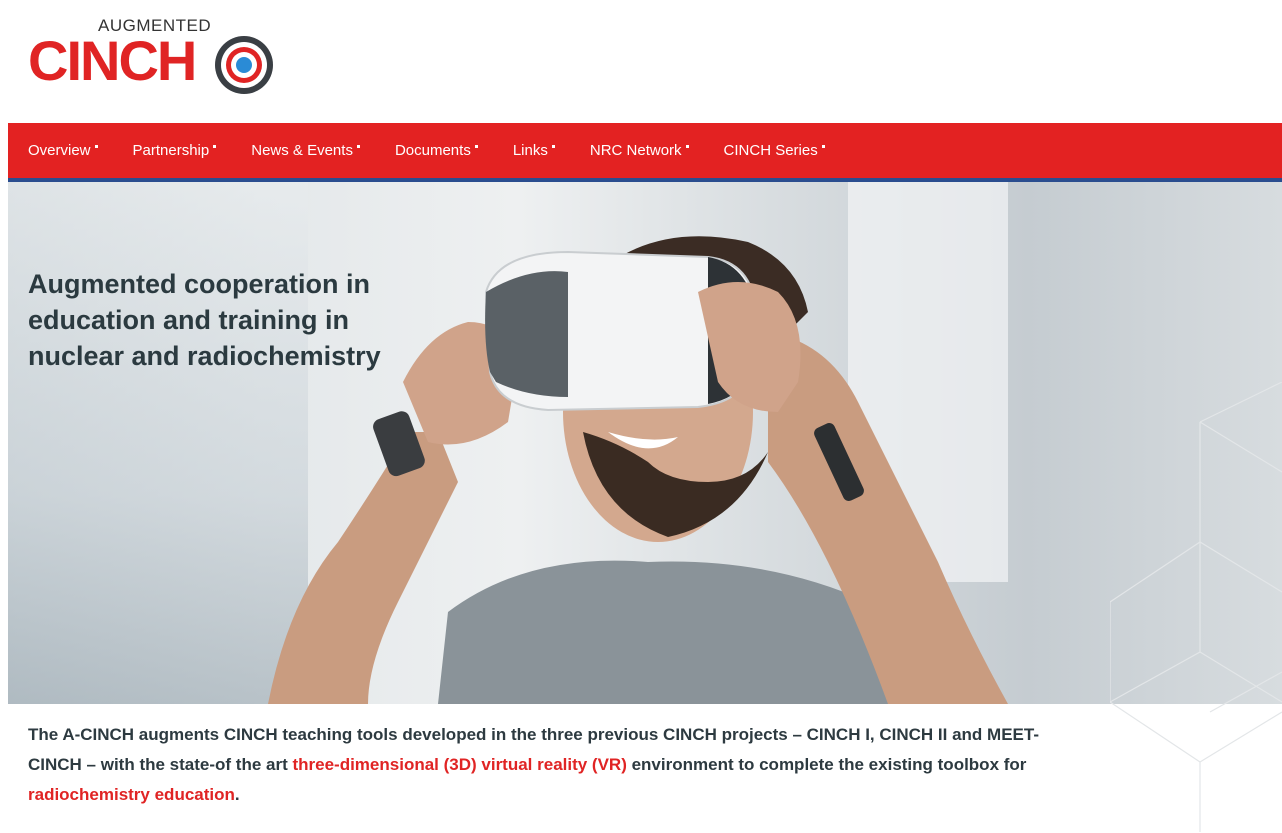  What do you see at coordinates (302, 150) in the screenshot?
I see `nav-label: News & Events` at bounding box center [302, 150].